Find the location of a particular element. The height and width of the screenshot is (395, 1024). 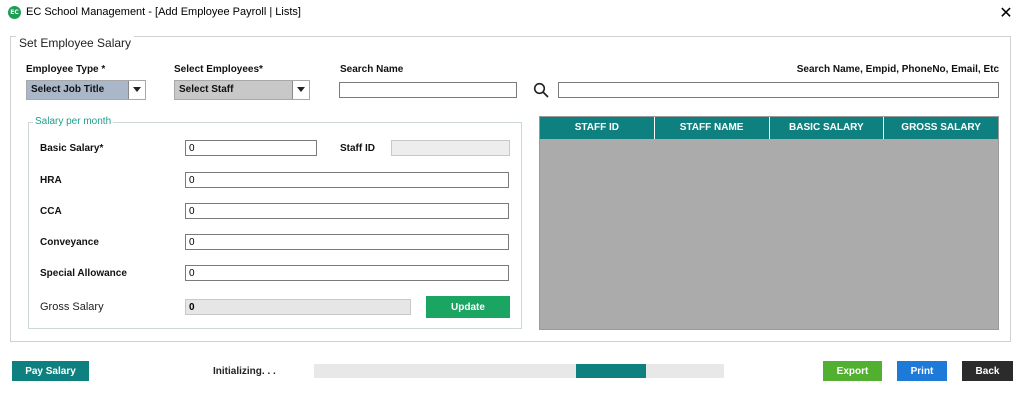

conveyance-input is located at coordinates (347, 242).